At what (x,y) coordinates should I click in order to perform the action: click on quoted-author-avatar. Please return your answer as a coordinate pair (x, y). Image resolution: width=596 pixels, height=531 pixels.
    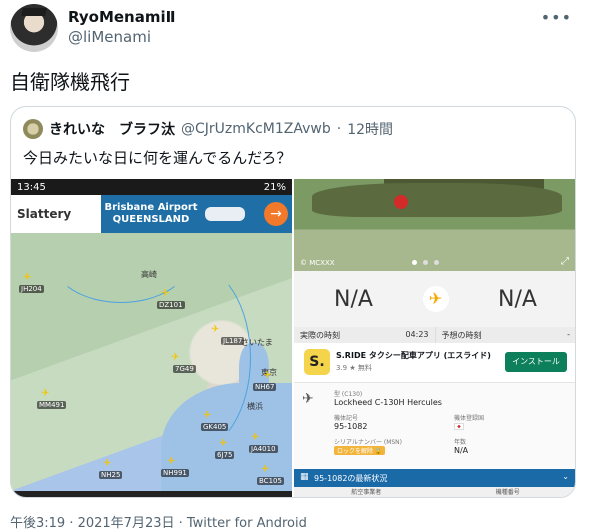
    Looking at the image, I should click on (33, 129).